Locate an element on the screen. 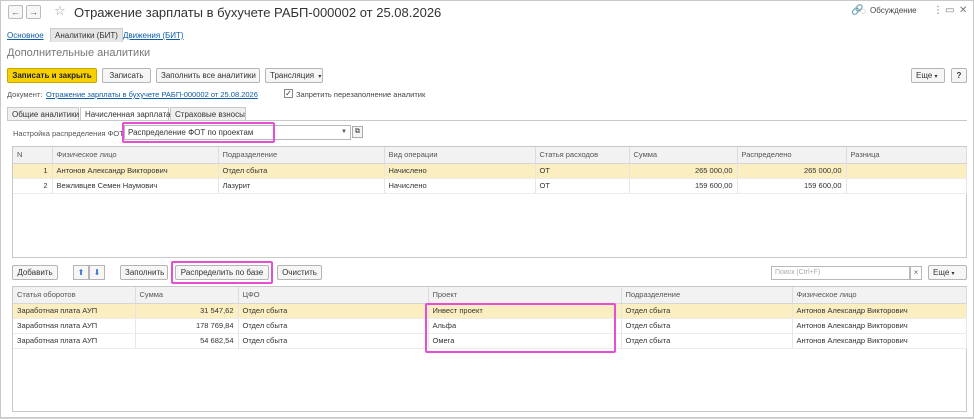 The height and width of the screenshot is (419, 974). table-cell: Лазурит is located at coordinates (301, 186).